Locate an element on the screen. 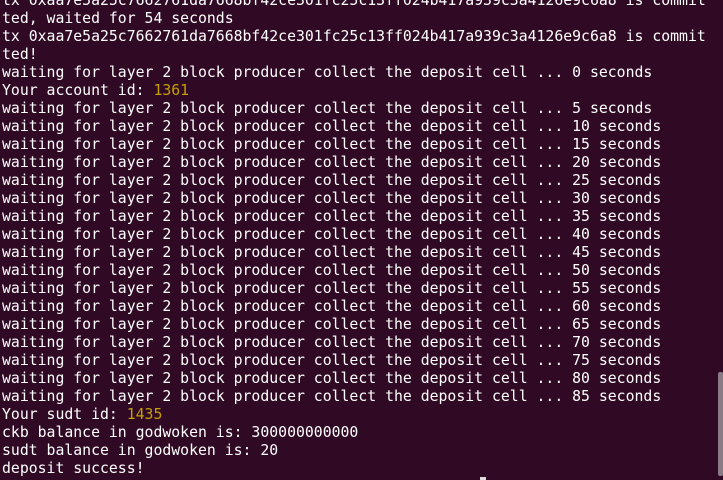 The width and height of the screenshot is (723, 480). line-text: ted! is located at coordinates (20, 54).